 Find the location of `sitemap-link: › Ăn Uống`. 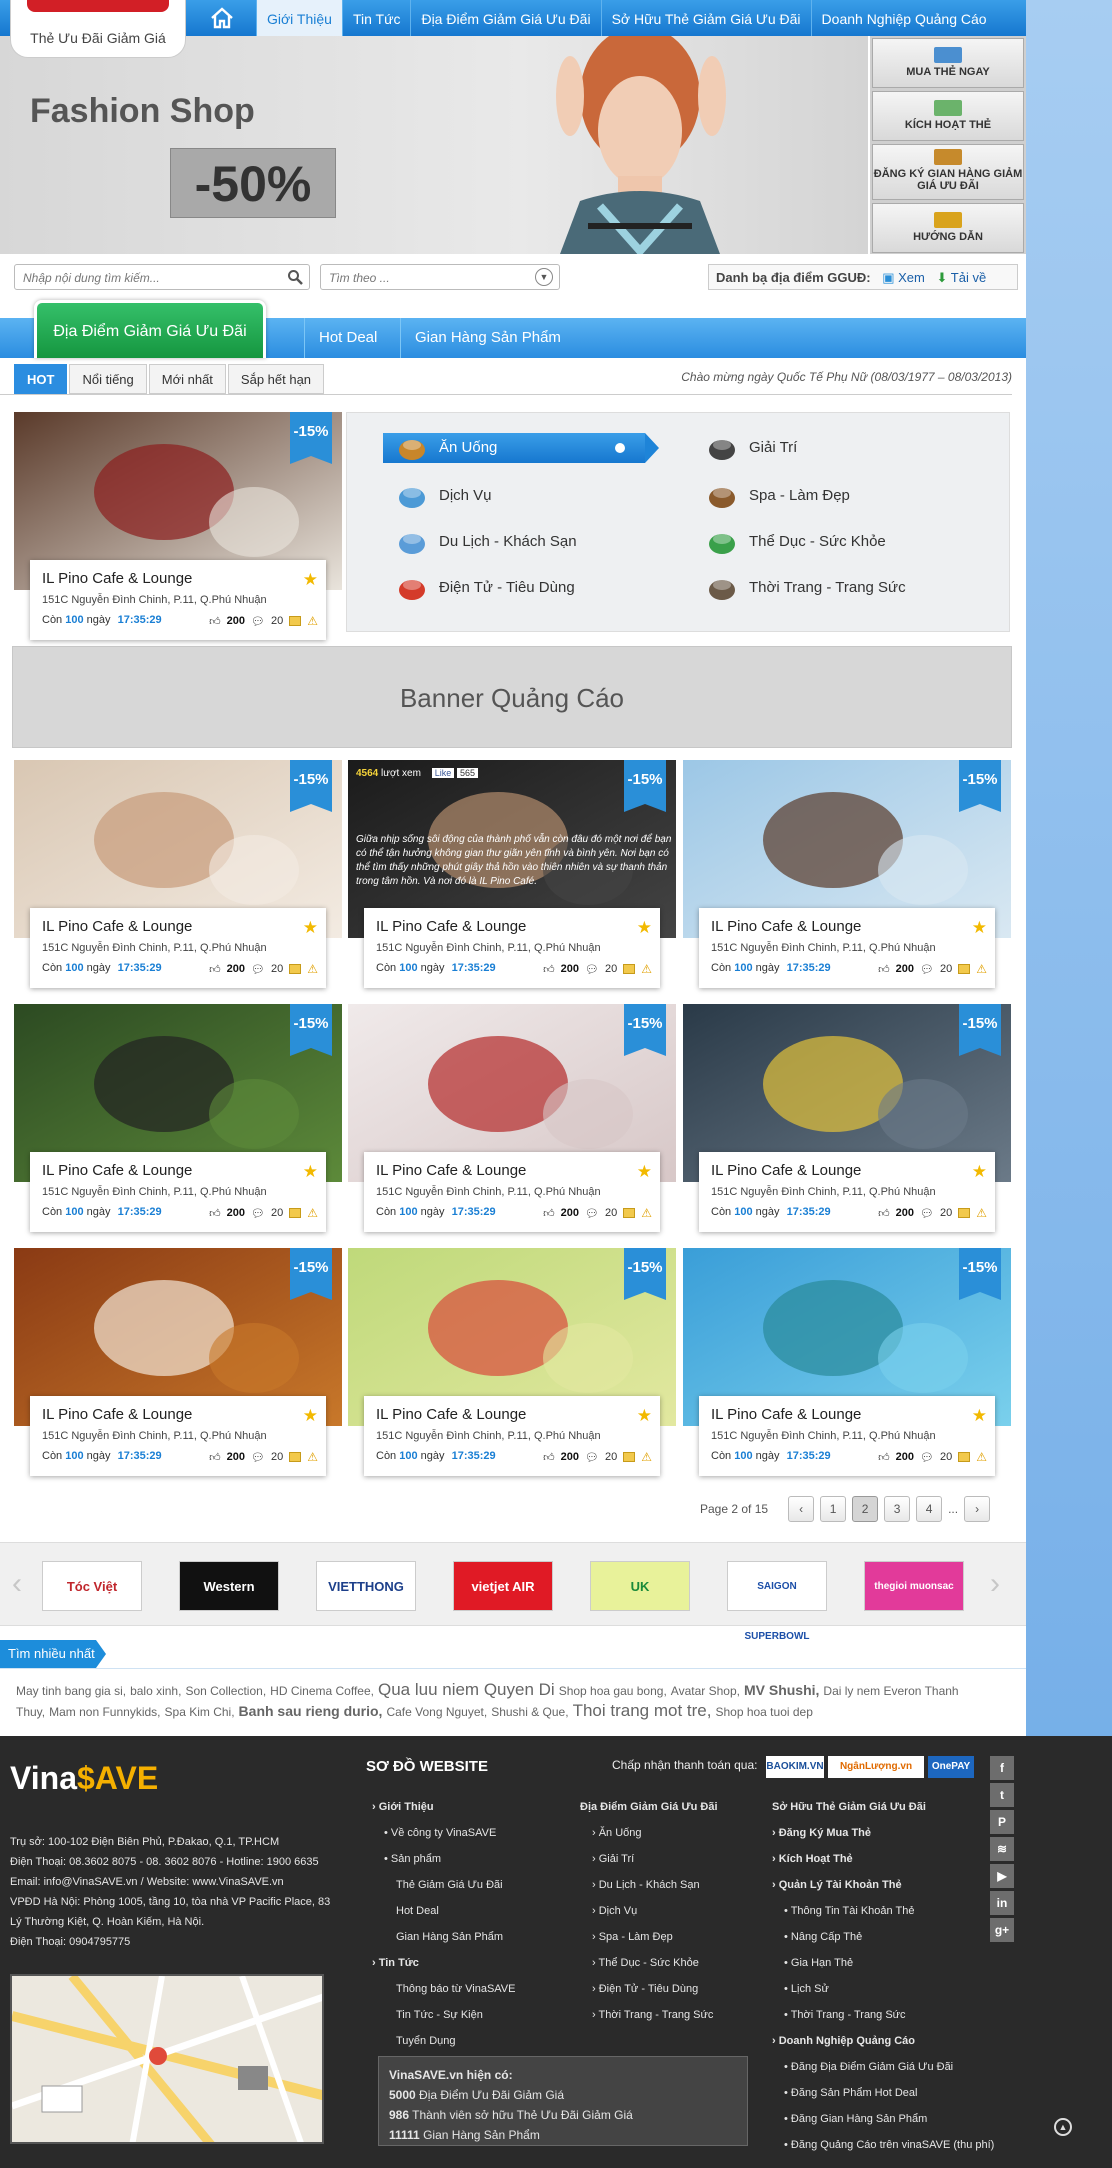

sitemap-link: › Ăn Uống is located at coordinates (649, 1833).